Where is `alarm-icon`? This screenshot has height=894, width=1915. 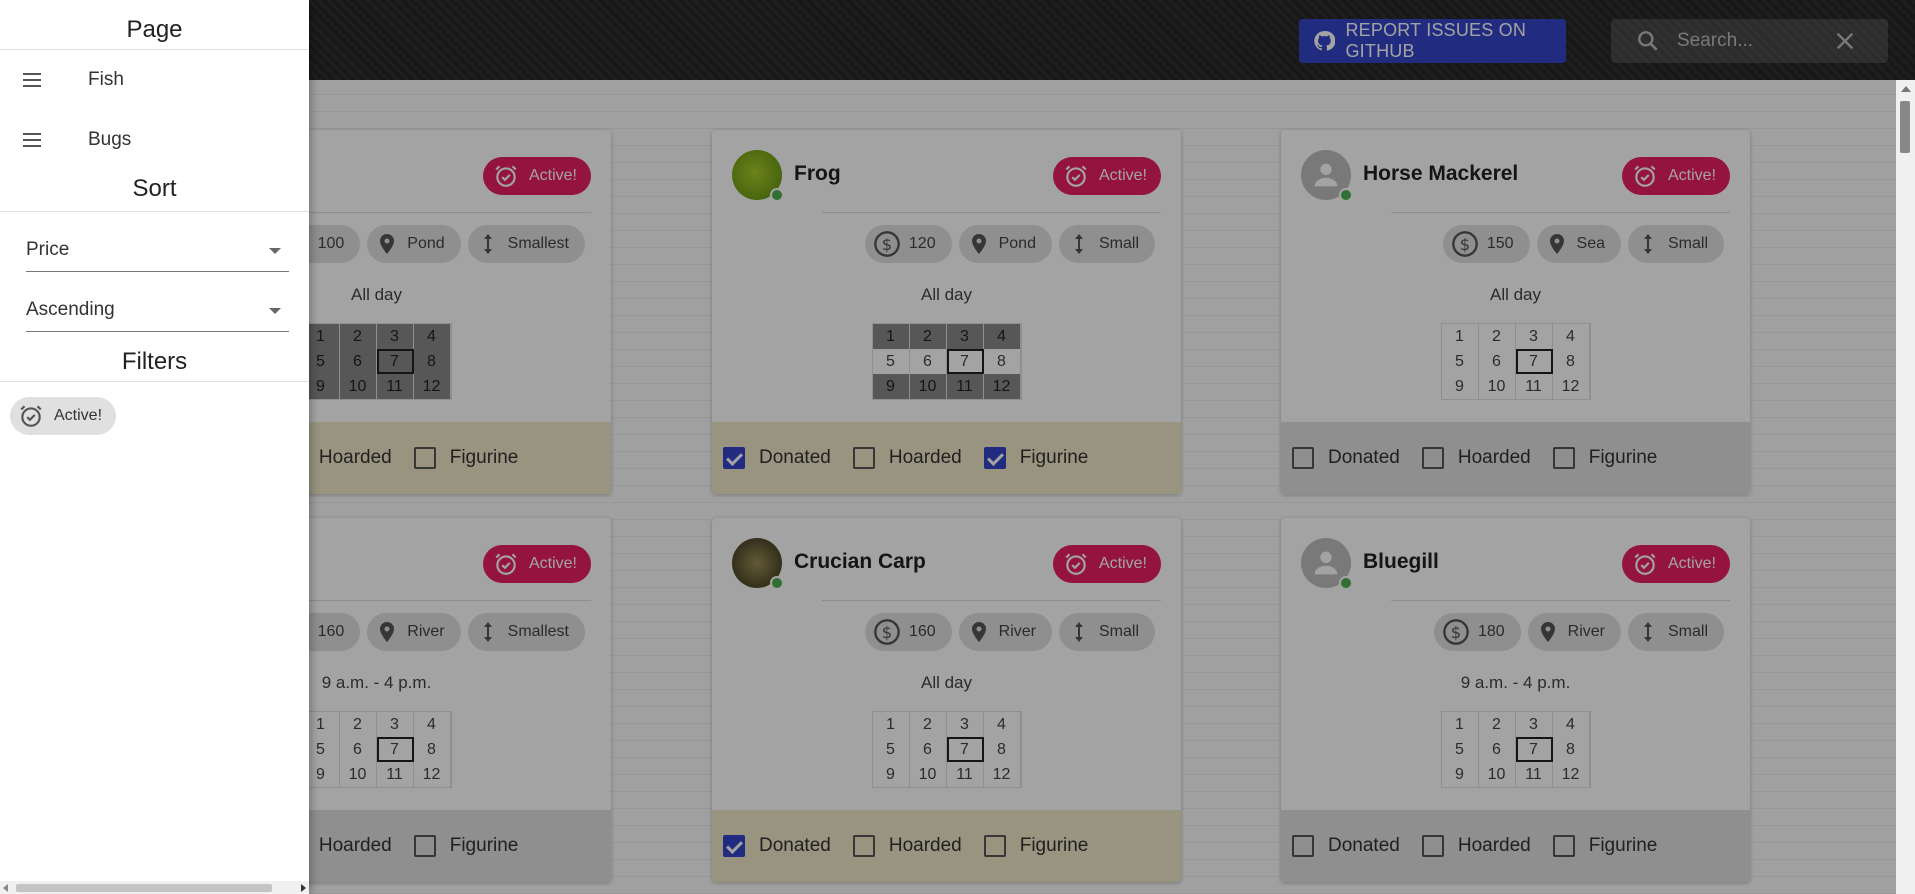 alarm-icon is located at coordinates (31, 416).